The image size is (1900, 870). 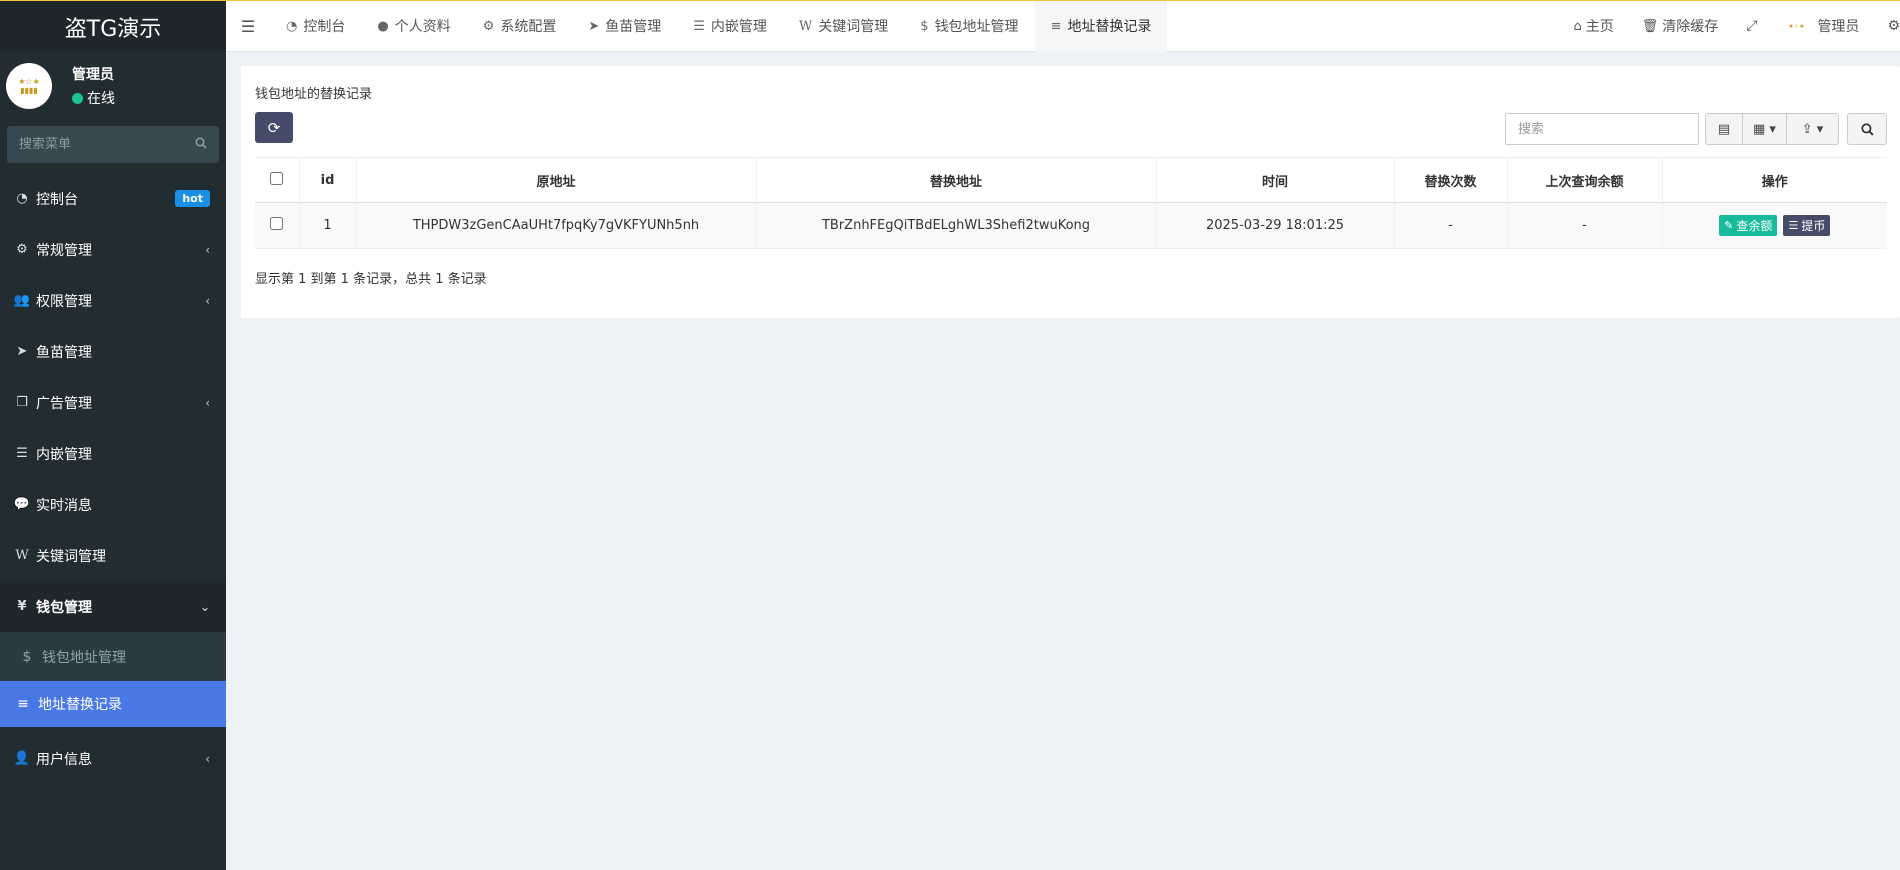 I want to click on top-right-tools: ⌂ 主页 🗑 清除缓存 ⤢ ★☆★ 管理员 ⚙, so click(x=1729, y=26).